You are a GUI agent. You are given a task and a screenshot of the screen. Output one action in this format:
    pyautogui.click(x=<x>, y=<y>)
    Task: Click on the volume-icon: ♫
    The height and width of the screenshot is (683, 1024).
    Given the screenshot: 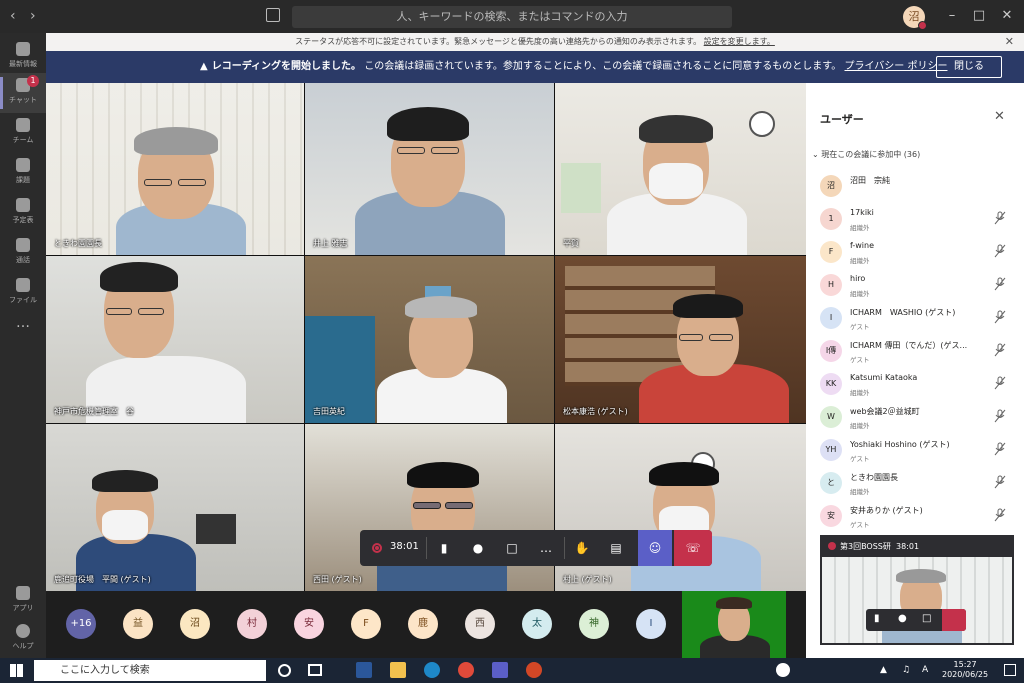 What is the action you would take?
    pyautogui.click(x=906, y=670)
    